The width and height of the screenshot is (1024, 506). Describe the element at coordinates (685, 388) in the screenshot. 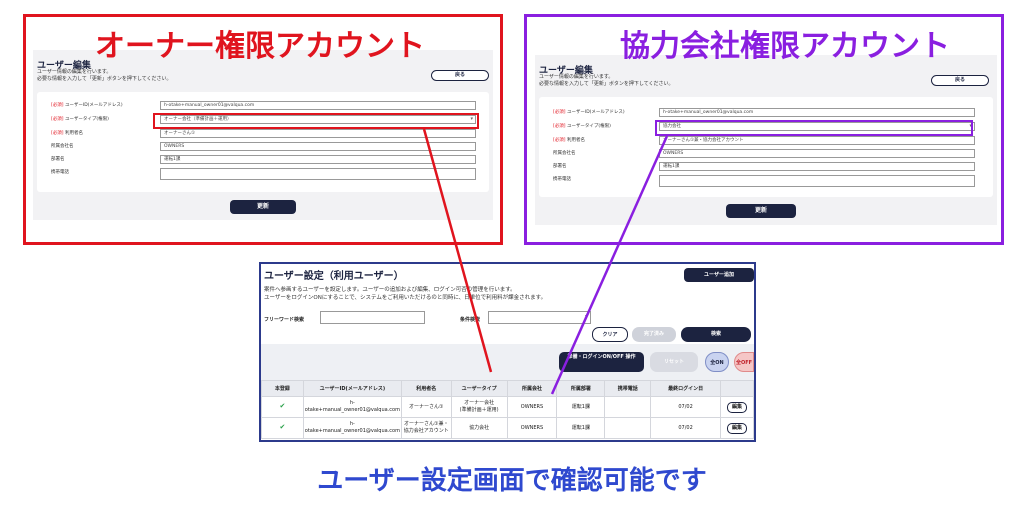

I see `col-last-login: 最終ログイン日` at that location.